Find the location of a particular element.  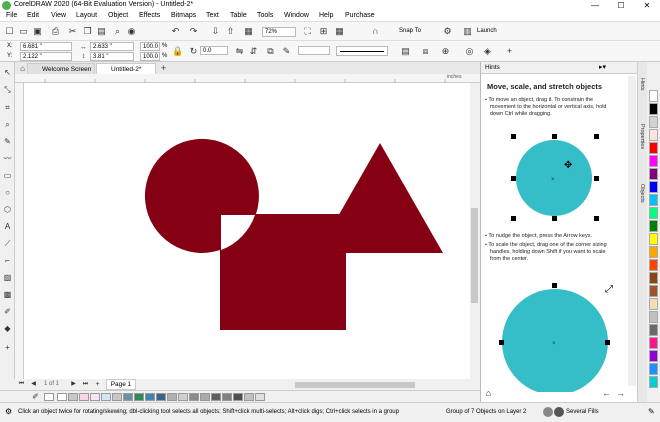

next-page-icon: ▶ is located at coordinates (73, 384).